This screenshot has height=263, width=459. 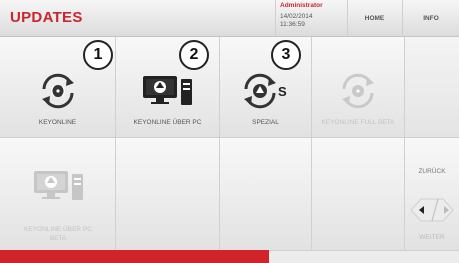 I want to click on info-button: INFO, so click(x=431, y=18).